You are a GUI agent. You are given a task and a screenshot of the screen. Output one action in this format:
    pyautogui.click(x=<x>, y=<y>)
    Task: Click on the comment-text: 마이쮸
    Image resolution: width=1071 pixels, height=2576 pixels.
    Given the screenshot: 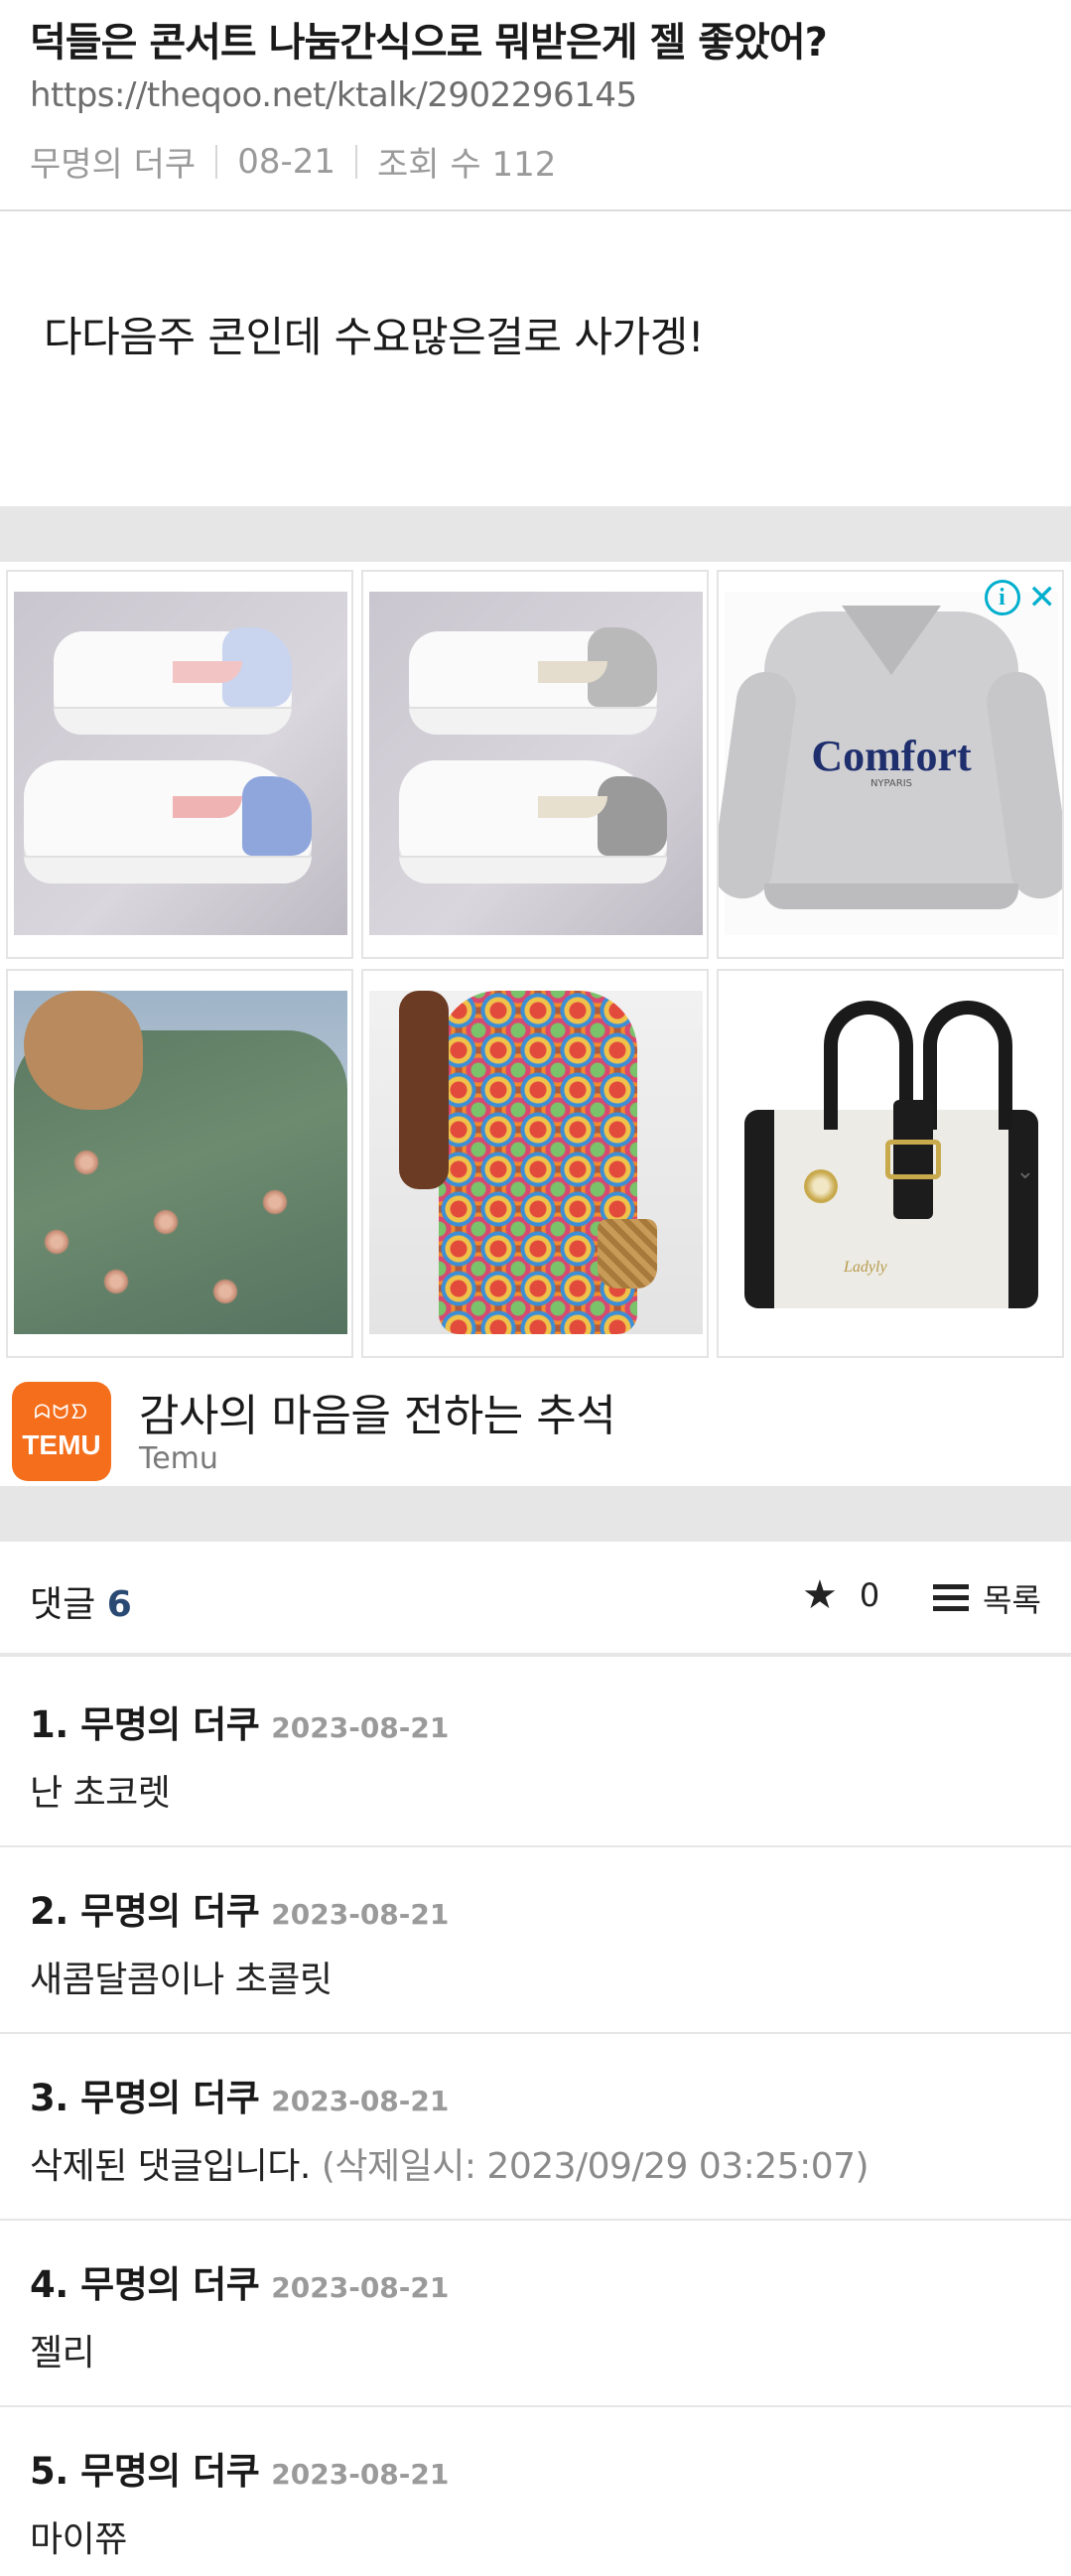 What is the action you would take?
    pyautogui.click(x=78, y=2539)
    